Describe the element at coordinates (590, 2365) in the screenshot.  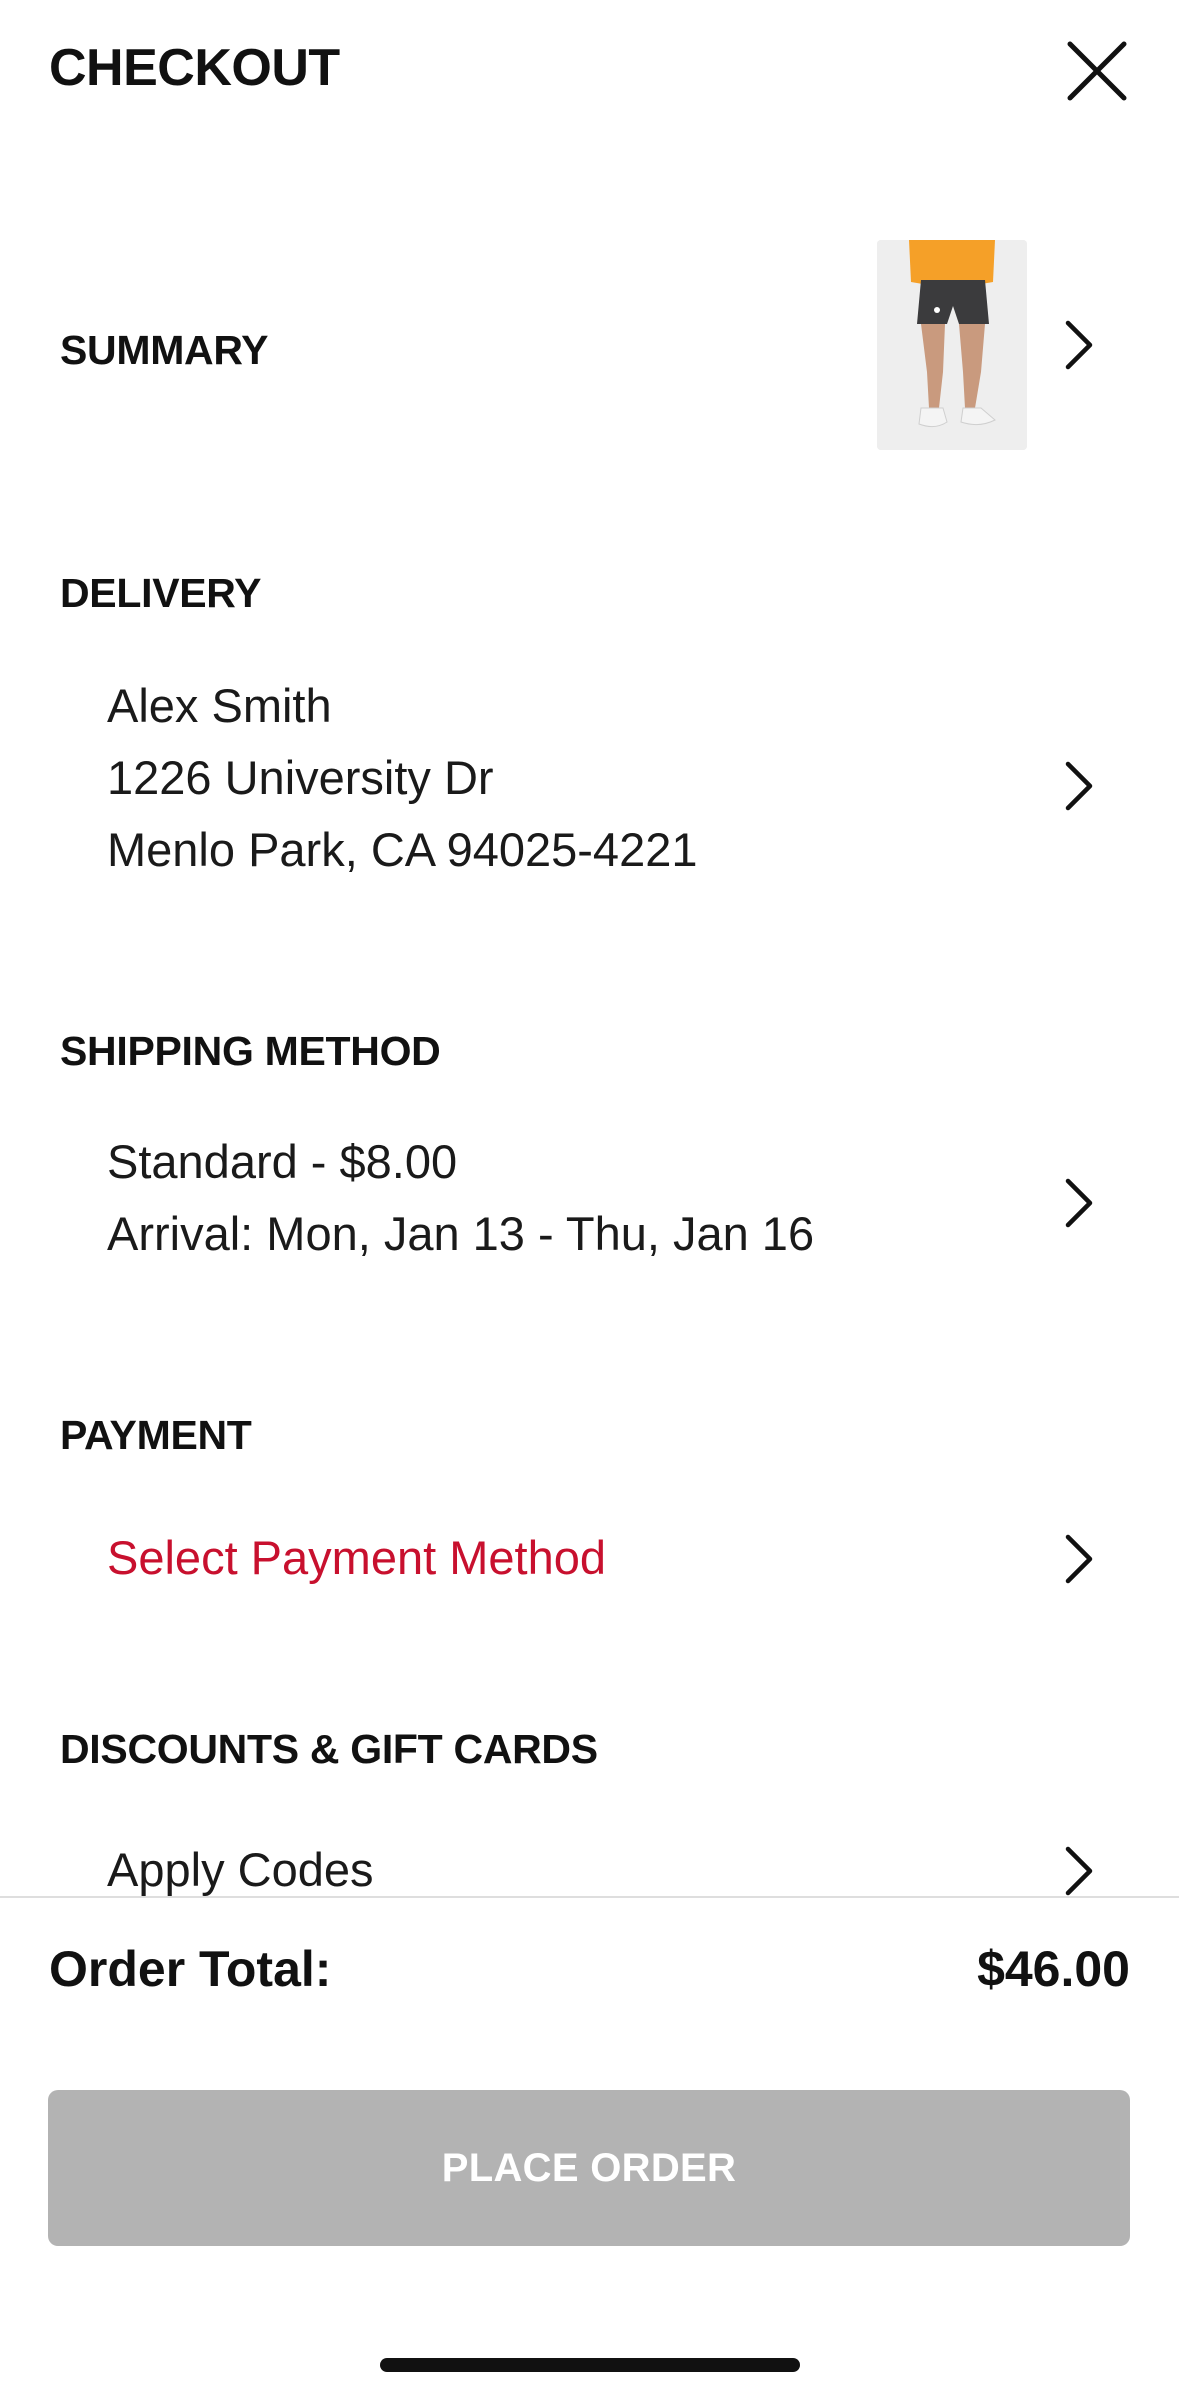
I see `home-indicator` at that location.